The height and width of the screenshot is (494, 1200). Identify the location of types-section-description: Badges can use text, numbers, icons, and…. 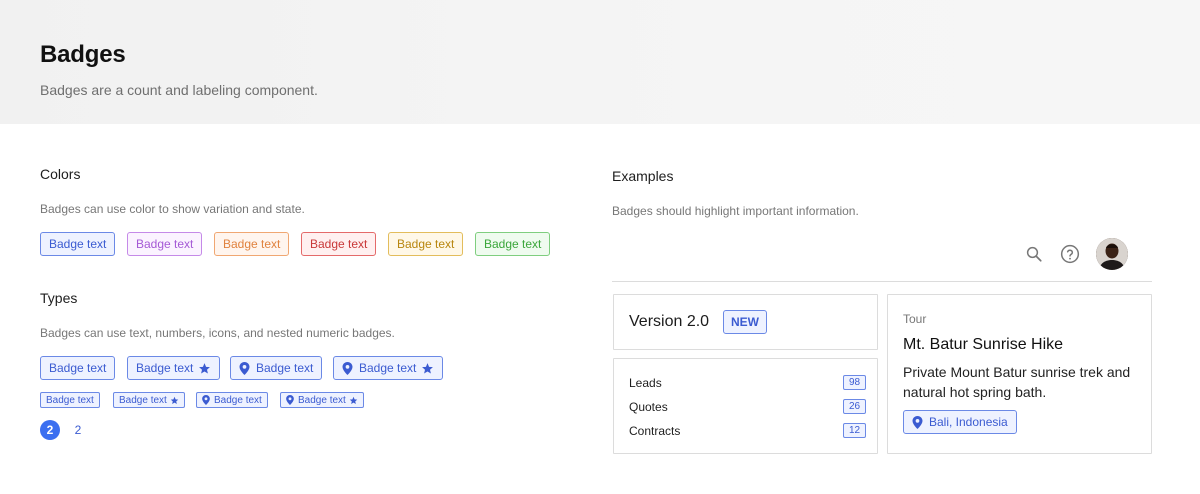
(217, 333).